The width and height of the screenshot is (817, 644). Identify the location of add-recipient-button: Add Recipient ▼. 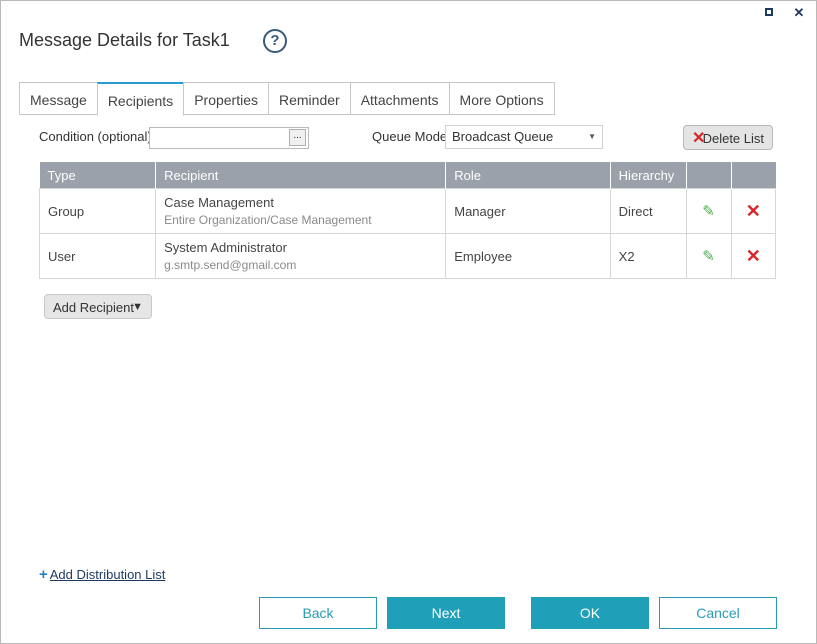
(98, 306).